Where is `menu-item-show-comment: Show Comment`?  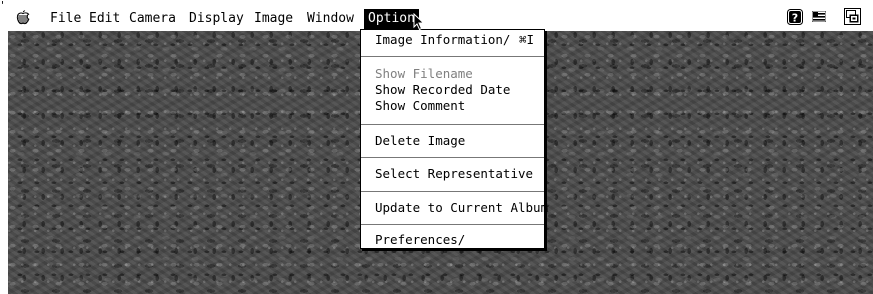
menu-item-show-comment: Show Comment is located at coordinates (420, 106).